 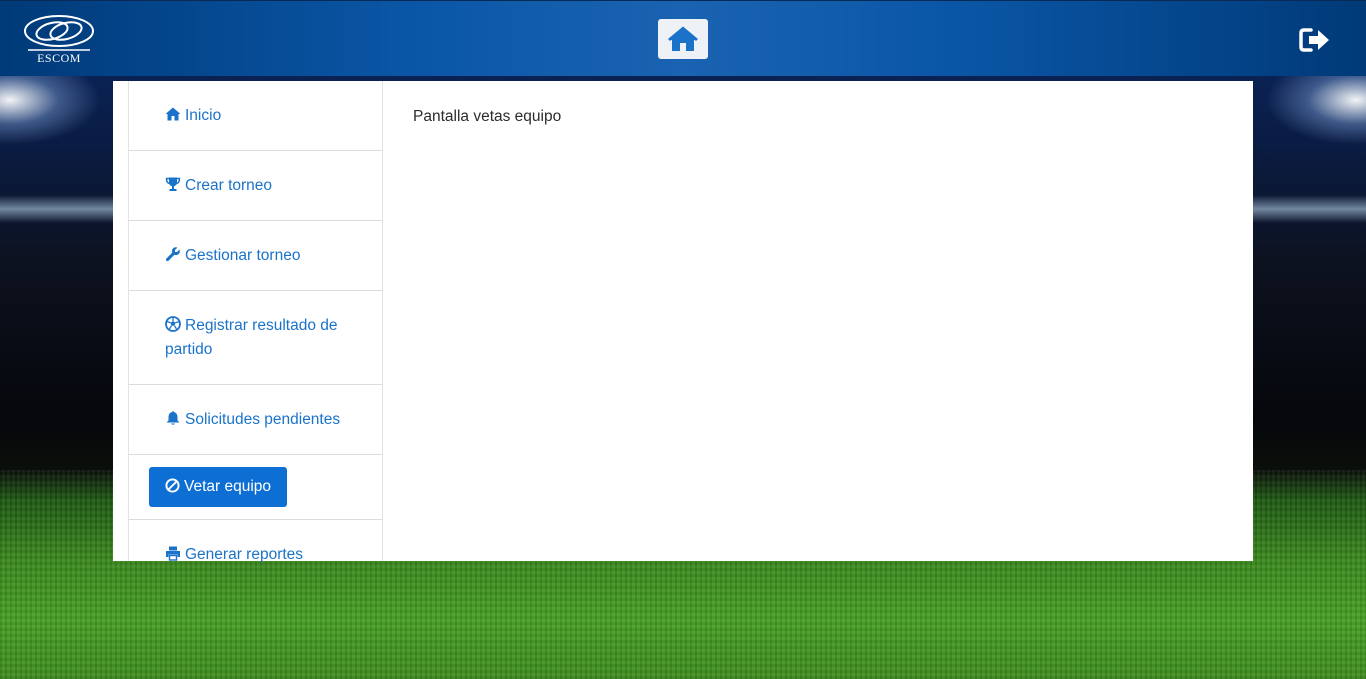 I want to click on top-navbar: ESCOM, so click(x=683, y=38).